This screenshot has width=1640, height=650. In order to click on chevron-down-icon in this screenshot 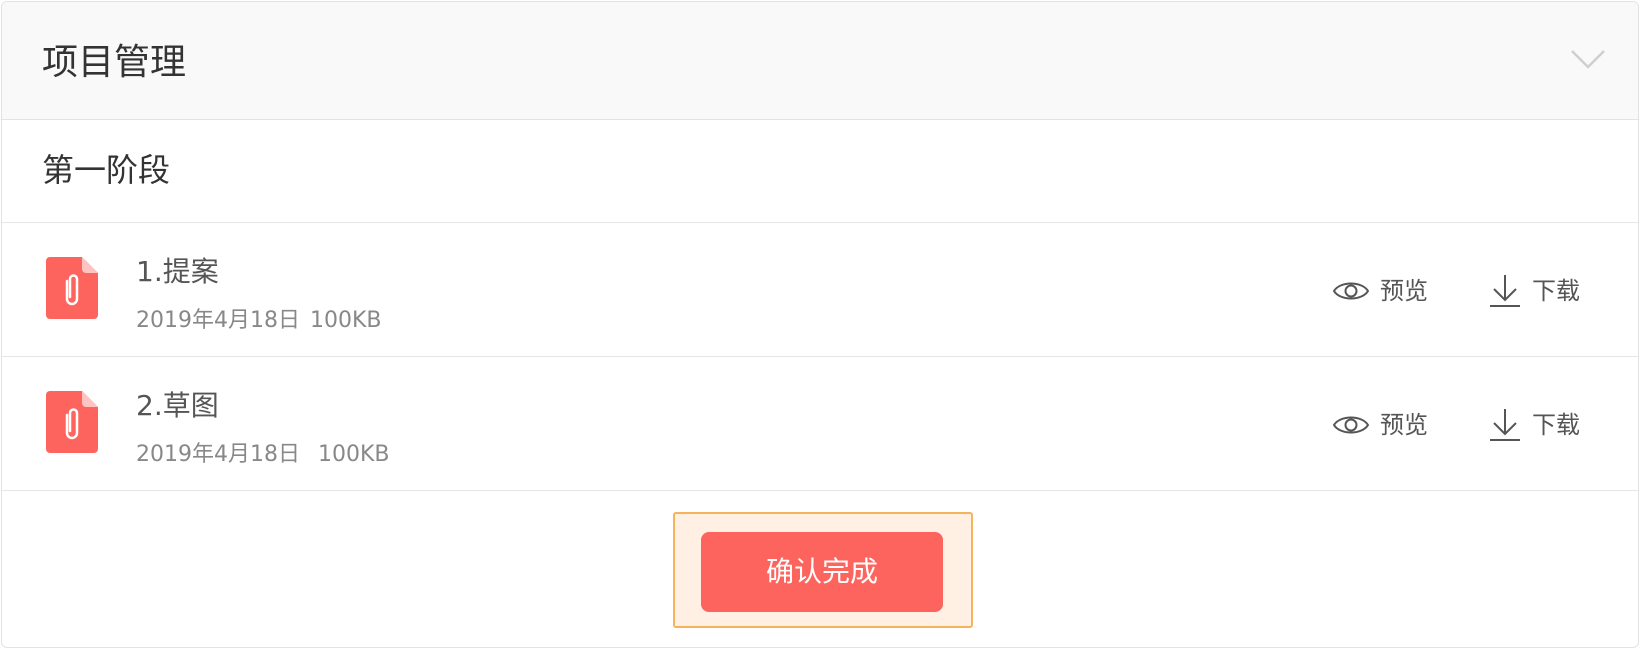, I will do `click(1588, 59)`.